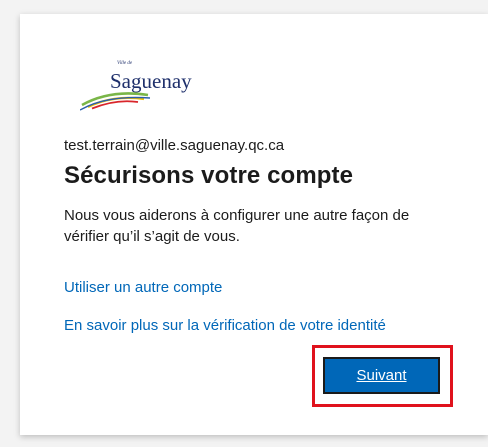  I want to click on saguenay-logo-graphic: Ville de Saguenay, so click(136, 86).